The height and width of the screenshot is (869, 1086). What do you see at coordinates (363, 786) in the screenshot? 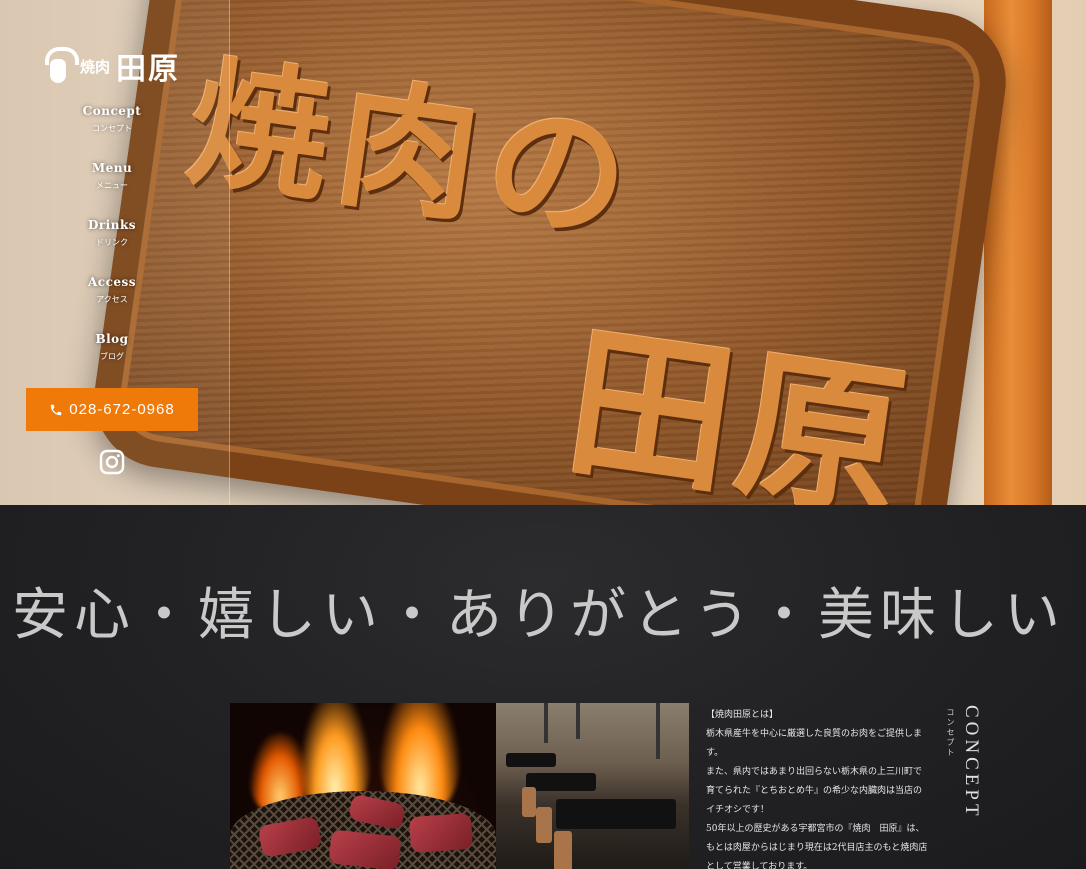
I see `grill-photo` at bounding box center [363, 786].